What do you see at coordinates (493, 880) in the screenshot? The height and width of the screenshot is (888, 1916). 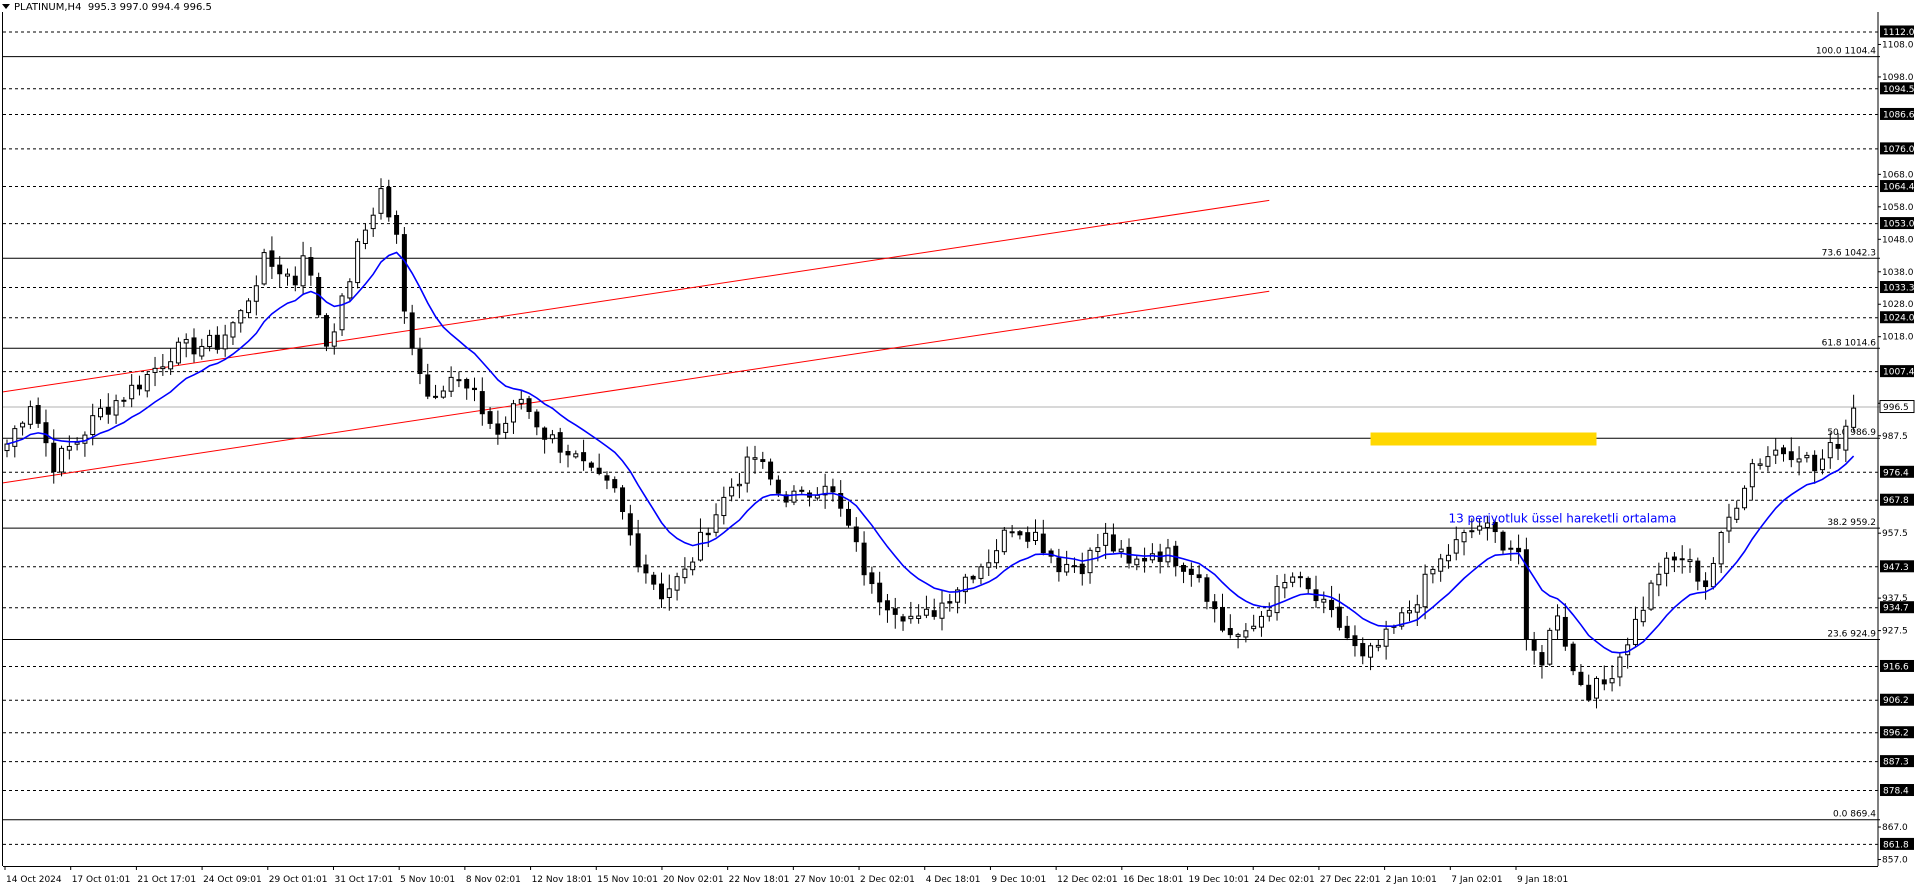 I see `x-tick-label: 8 Nov 02:01` at bounding box center [493, 880].